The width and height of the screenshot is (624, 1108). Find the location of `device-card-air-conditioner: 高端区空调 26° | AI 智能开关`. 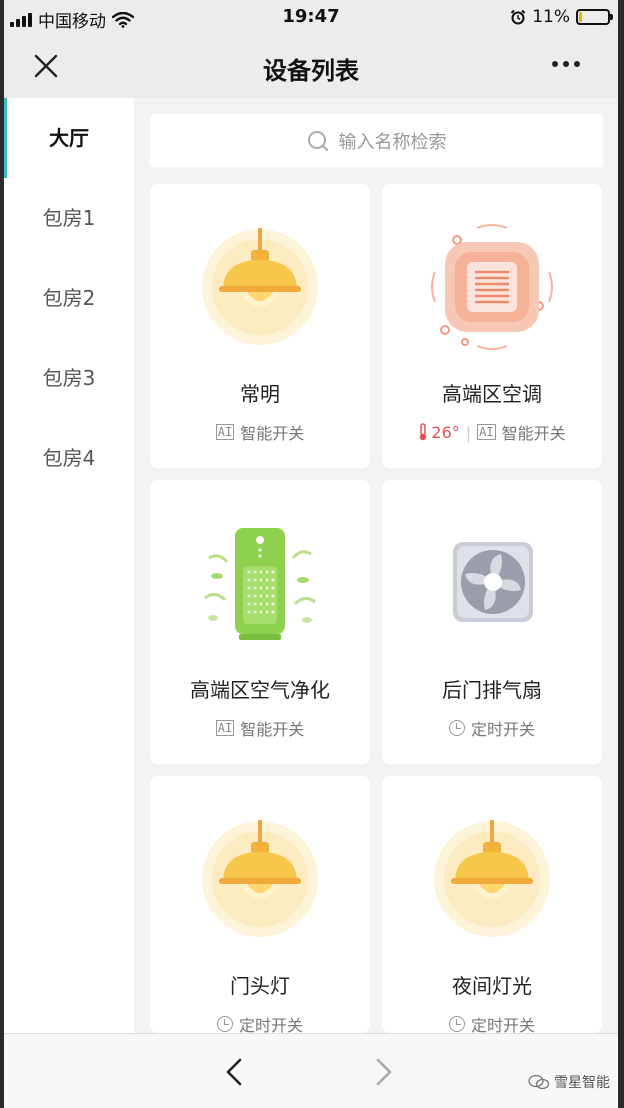

device-card-air-conditioner: 高端区空调 26° | AI 智能开关 is located at coordinates (492, 326).